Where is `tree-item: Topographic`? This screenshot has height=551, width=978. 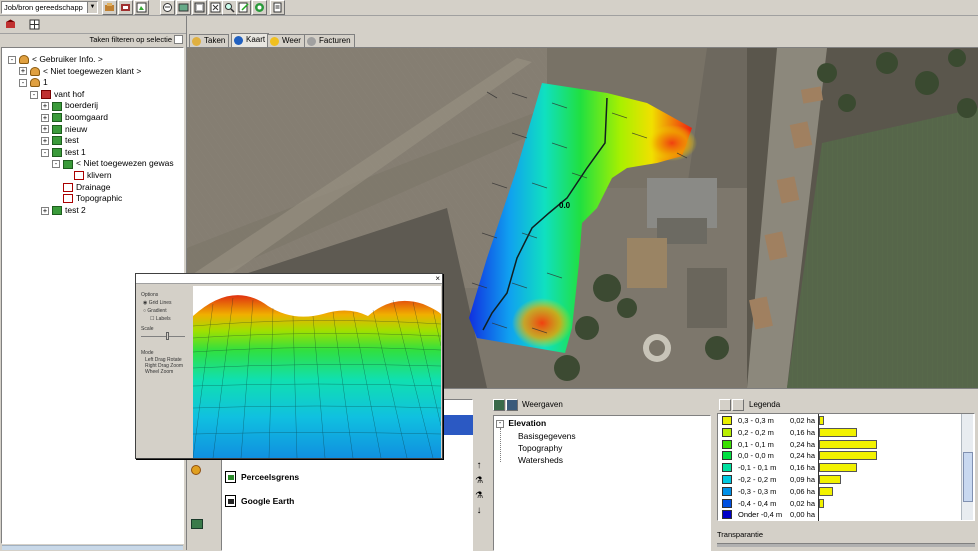
tree-item: Topographic is located at coordinates (87, 198).